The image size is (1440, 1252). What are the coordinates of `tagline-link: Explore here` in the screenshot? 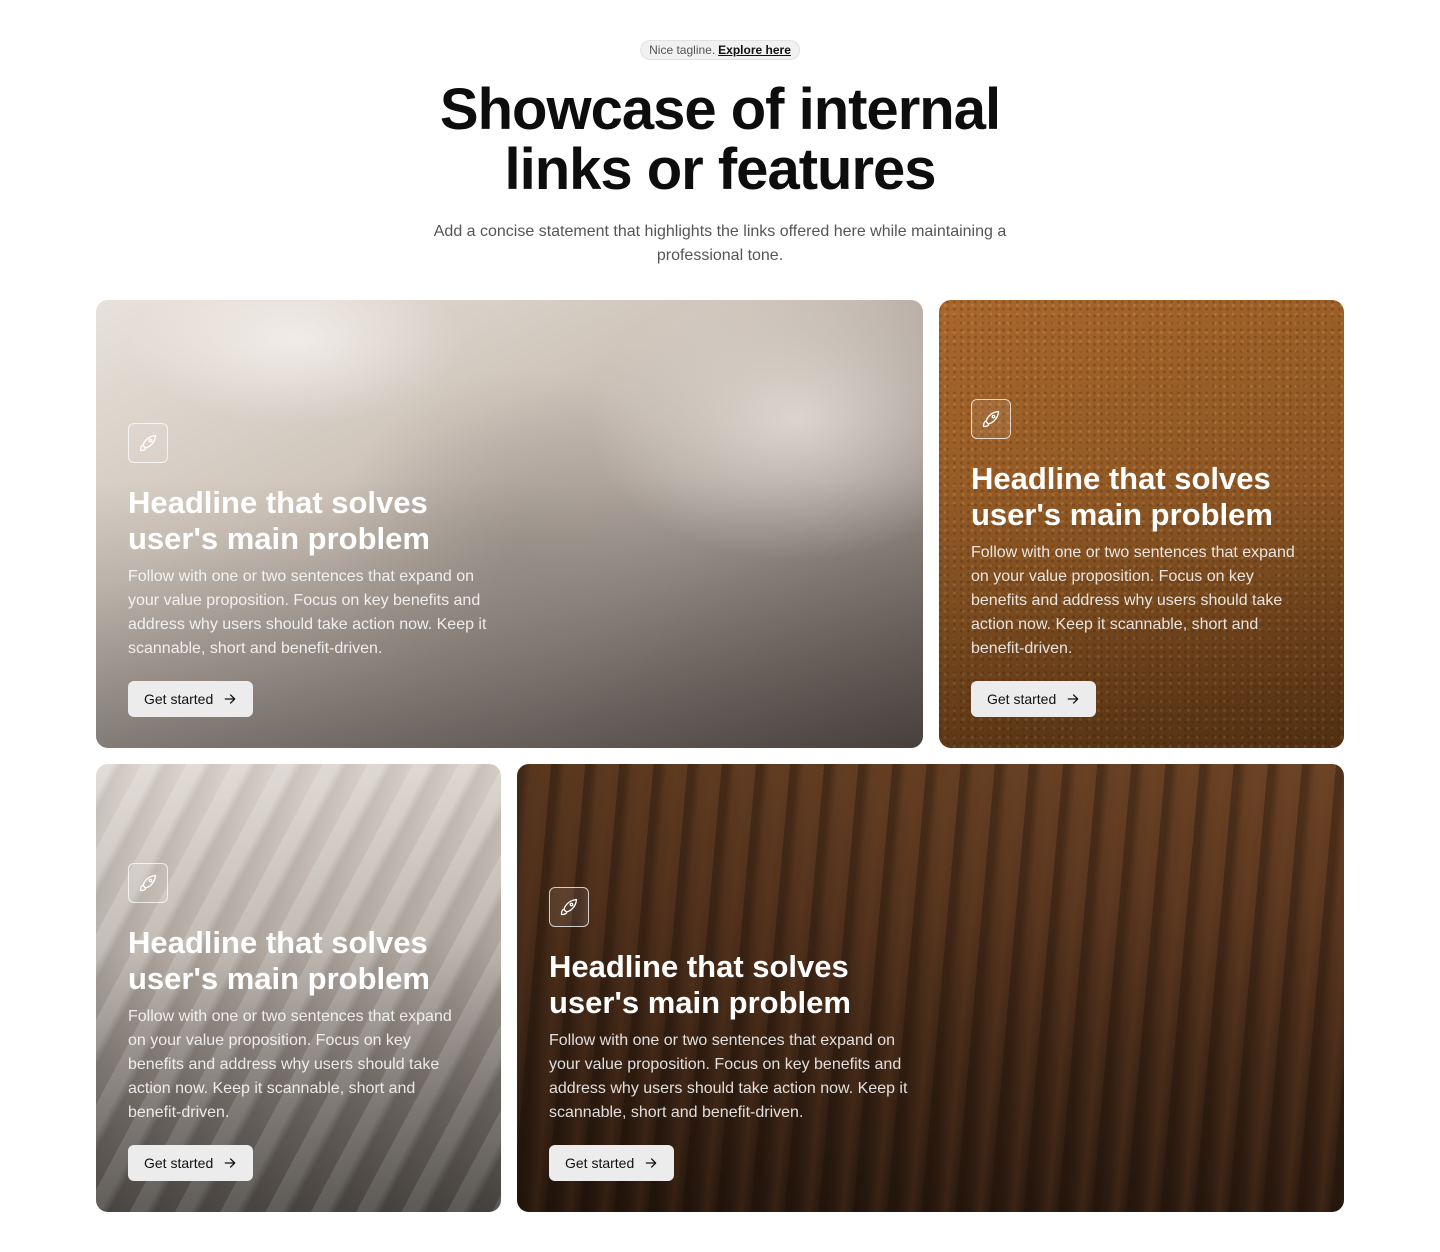 It's located at (754, 50).